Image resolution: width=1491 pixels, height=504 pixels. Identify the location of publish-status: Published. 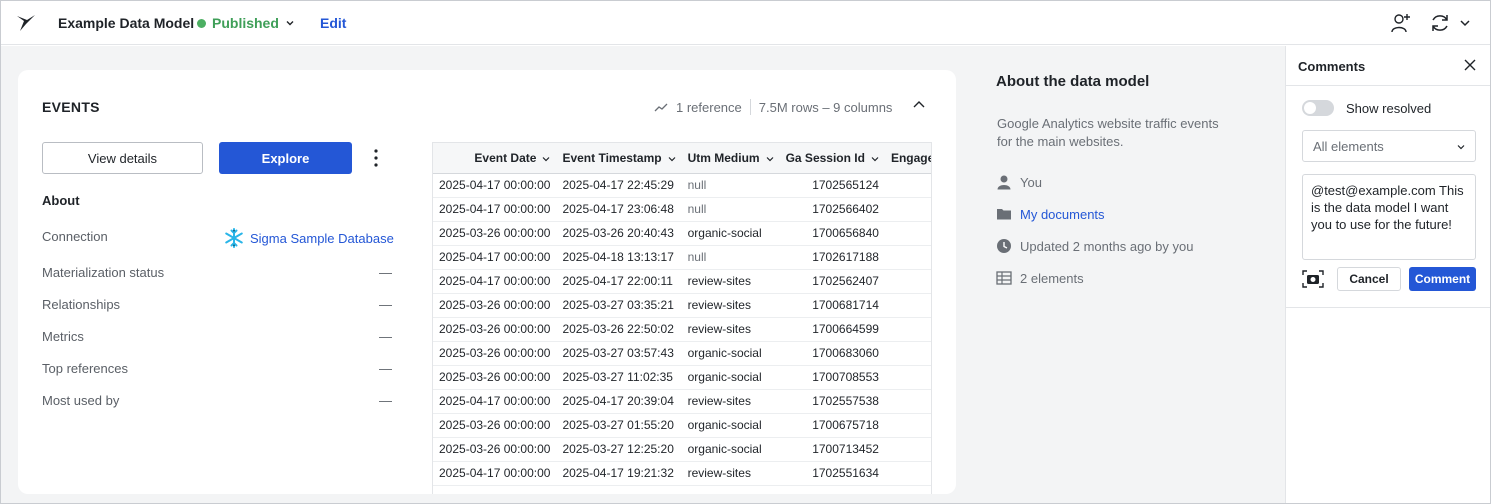
(246, 23).